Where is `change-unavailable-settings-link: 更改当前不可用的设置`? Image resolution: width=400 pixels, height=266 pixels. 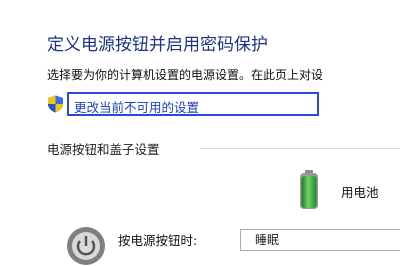
change-unavailable-settings-link: 更改当前不可用的设置 is located at coordinates (193, 104).